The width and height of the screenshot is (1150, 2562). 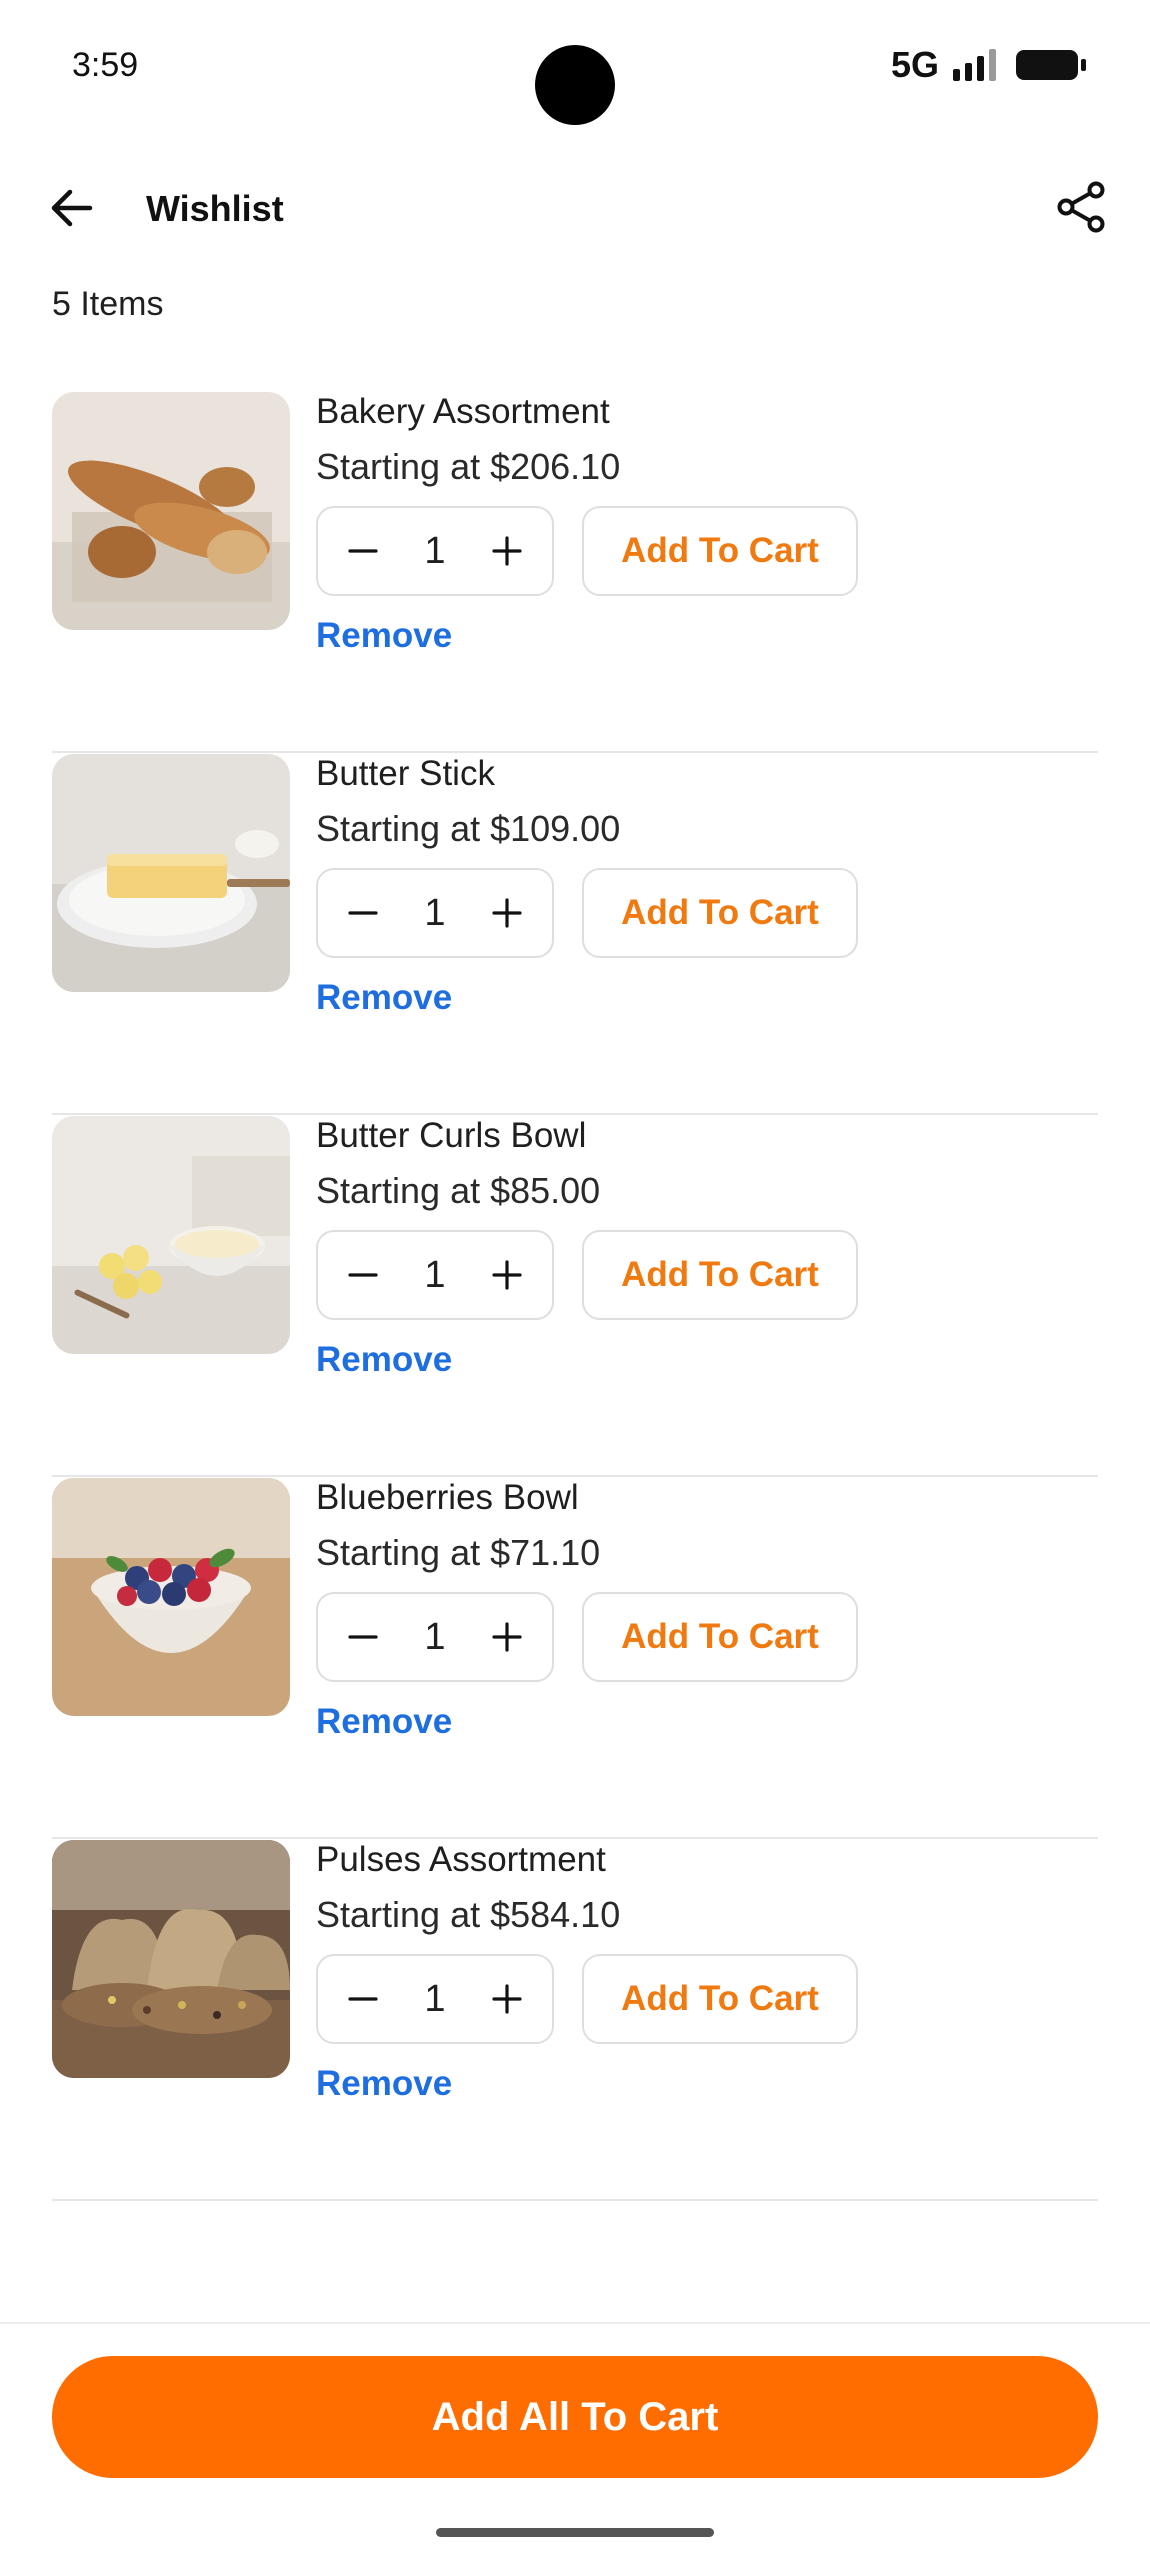 I want to click on network-label: 5G, so click(x=914, y=64).